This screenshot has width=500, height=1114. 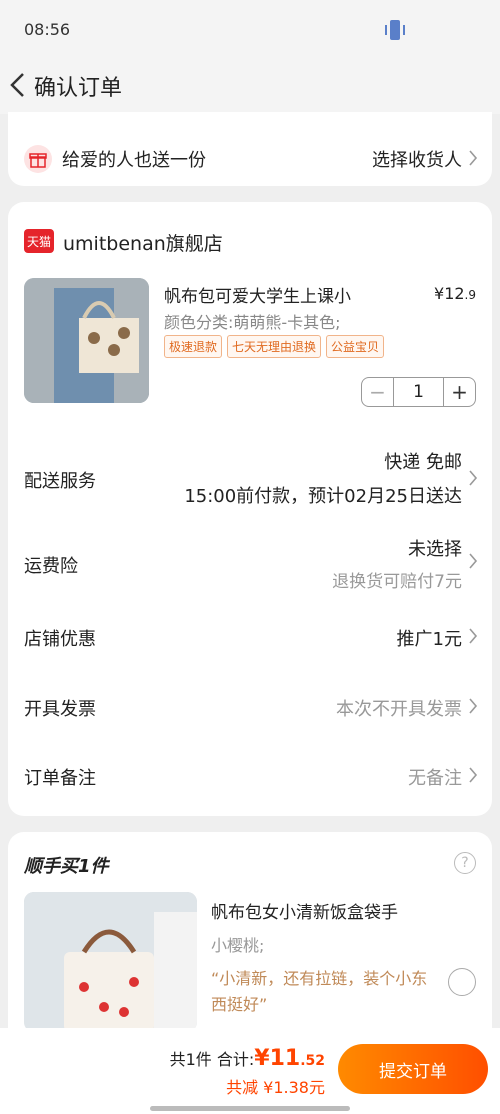 What do you see at coordinates (252, 321) in the screenshot?
I see `product-sku: 颜色分类:萌萌熊-卡其色;` at bounding box center [252, 321].